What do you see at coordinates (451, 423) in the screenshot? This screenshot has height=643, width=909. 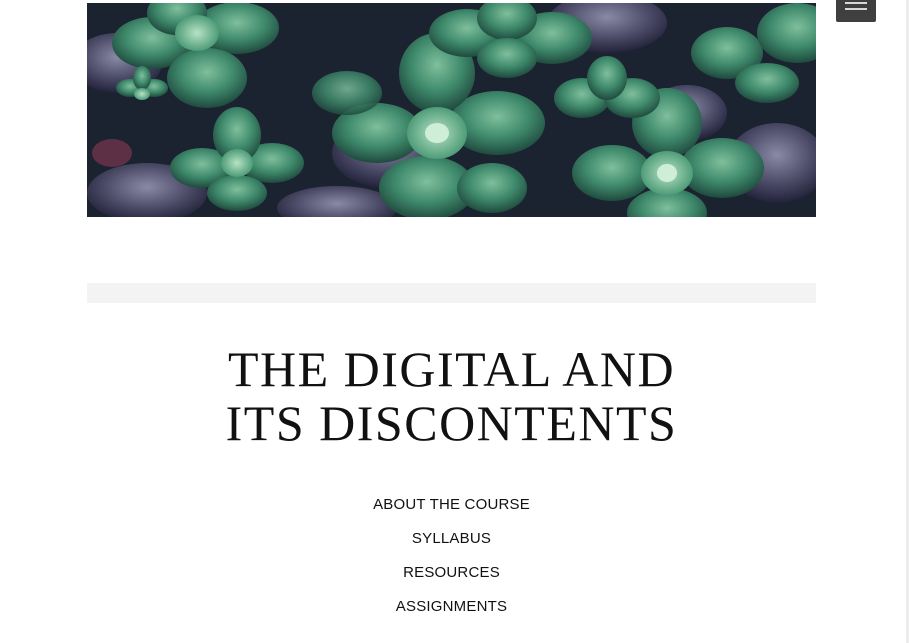 I see `site-title-line-2: ITS DISCONTENTS` at bounding box center [451, 423].